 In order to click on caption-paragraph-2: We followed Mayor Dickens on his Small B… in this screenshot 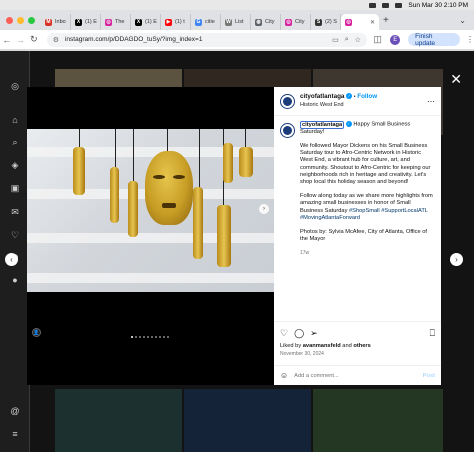, I will do `click(365, 163)`.